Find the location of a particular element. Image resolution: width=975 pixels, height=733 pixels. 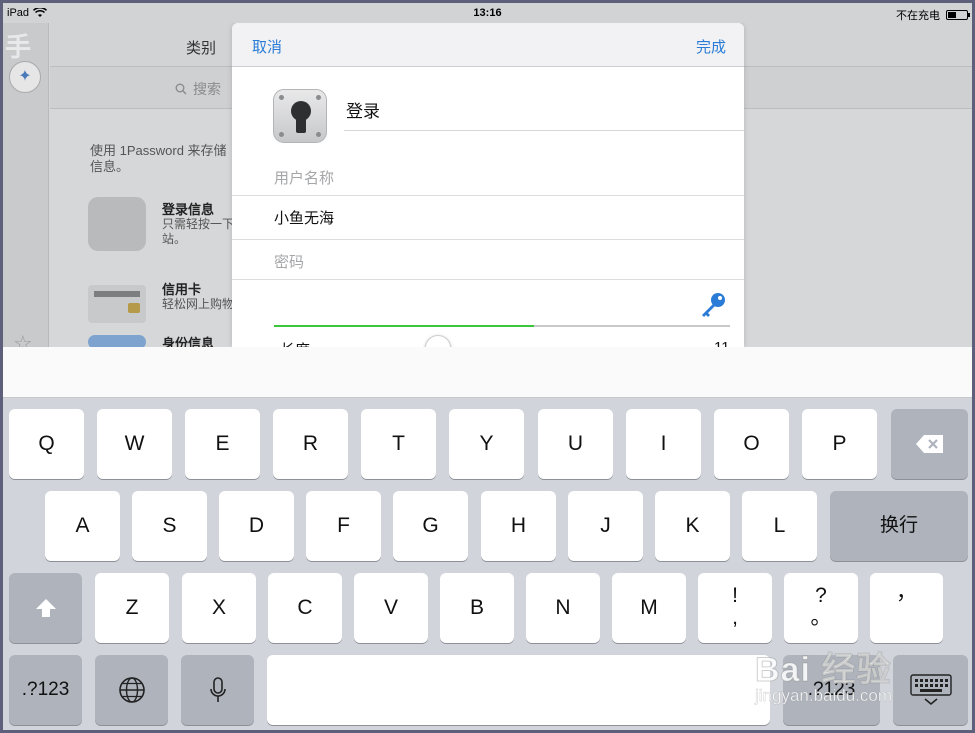

shift-icon is located at coordinates (45, 608).